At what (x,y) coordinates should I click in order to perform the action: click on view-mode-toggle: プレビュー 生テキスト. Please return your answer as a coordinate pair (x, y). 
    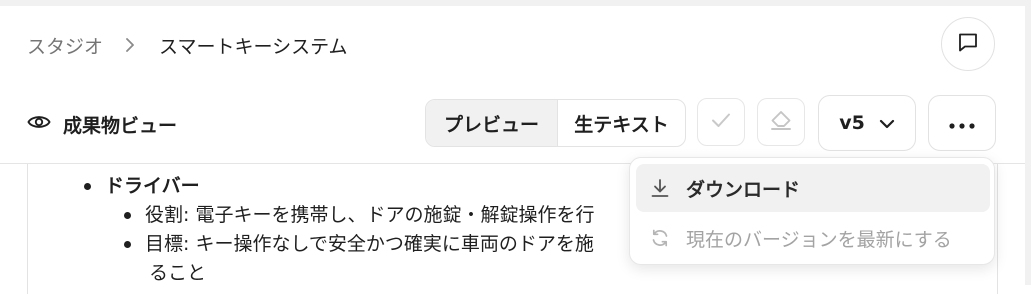
    Looking at the image, I should click on (555, 123).